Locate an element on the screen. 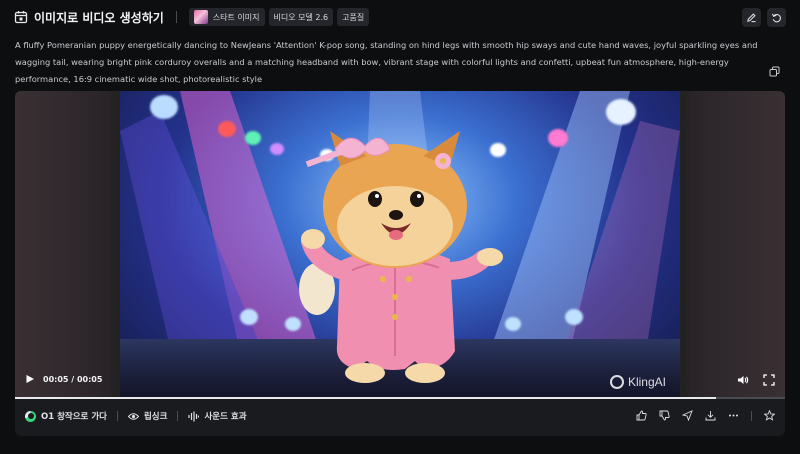  page-header: 이미지로 비디오 생성하기 스타트 이미지 비디오 모델 2.6 고품질 is located at coordinates (400, 17).